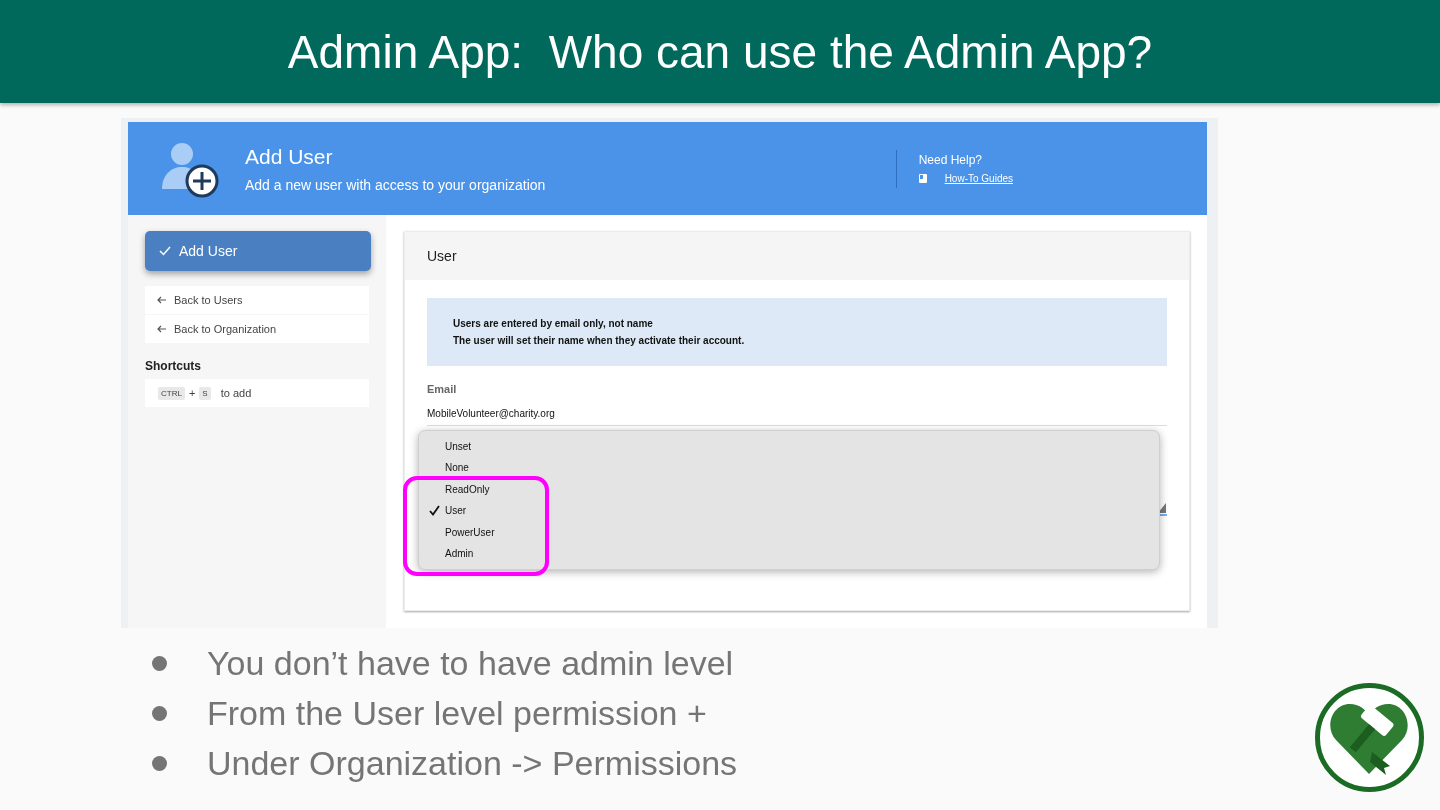 This screenshot has height=810, width=1440. I want to click on book-icon, so click(922, 178).